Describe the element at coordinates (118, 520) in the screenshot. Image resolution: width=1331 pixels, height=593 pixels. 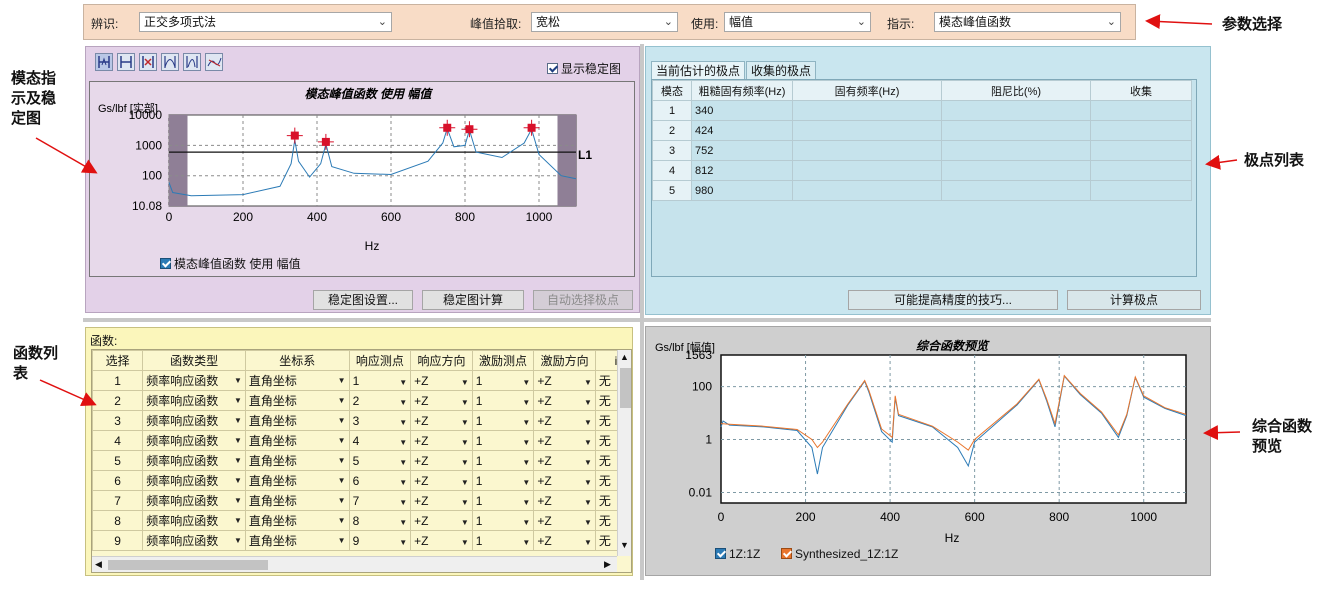
I see `func-select-cell: 8` at that location.